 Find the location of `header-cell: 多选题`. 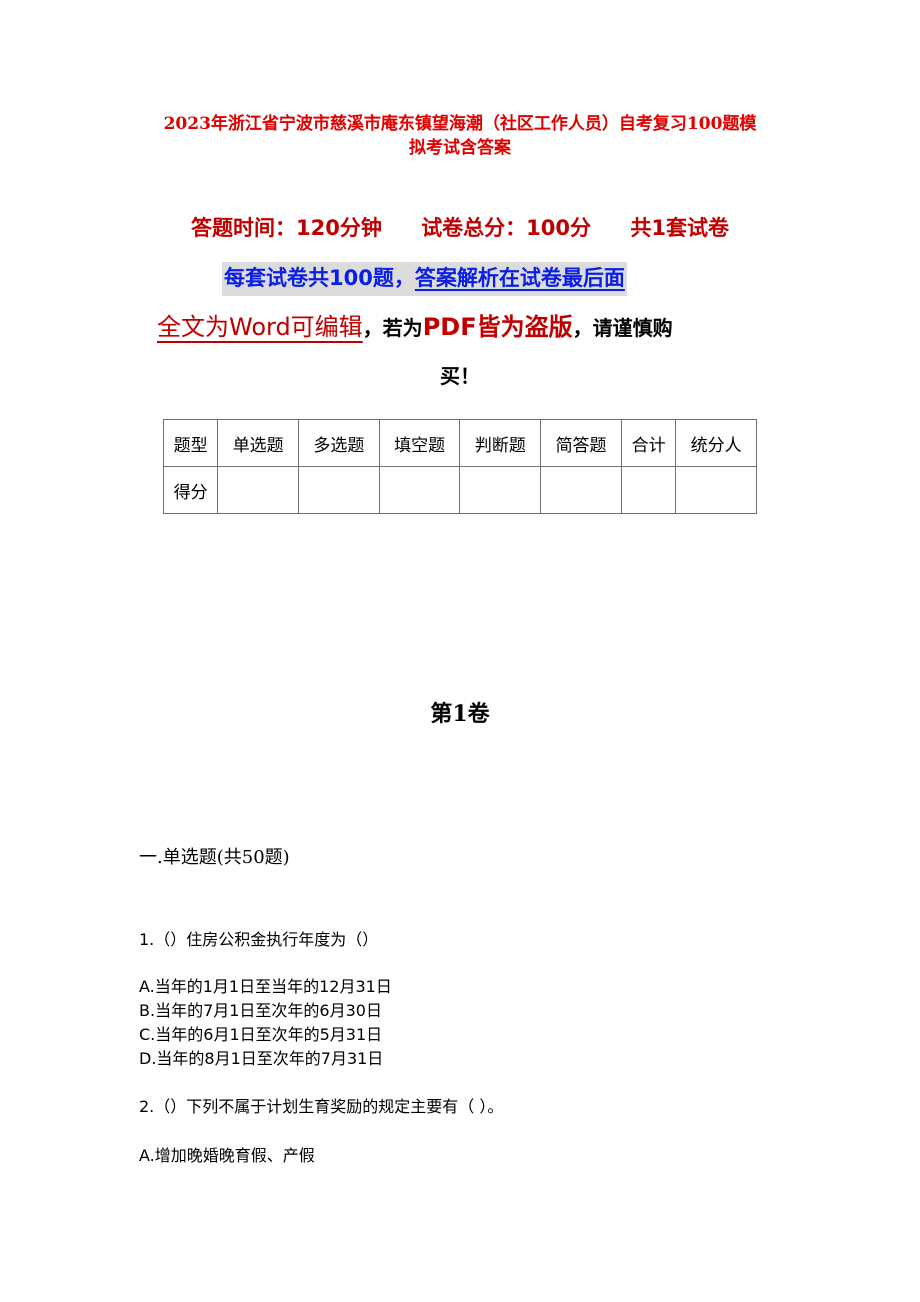

header-cell: 多选题 is located at coordinates (339, 443).